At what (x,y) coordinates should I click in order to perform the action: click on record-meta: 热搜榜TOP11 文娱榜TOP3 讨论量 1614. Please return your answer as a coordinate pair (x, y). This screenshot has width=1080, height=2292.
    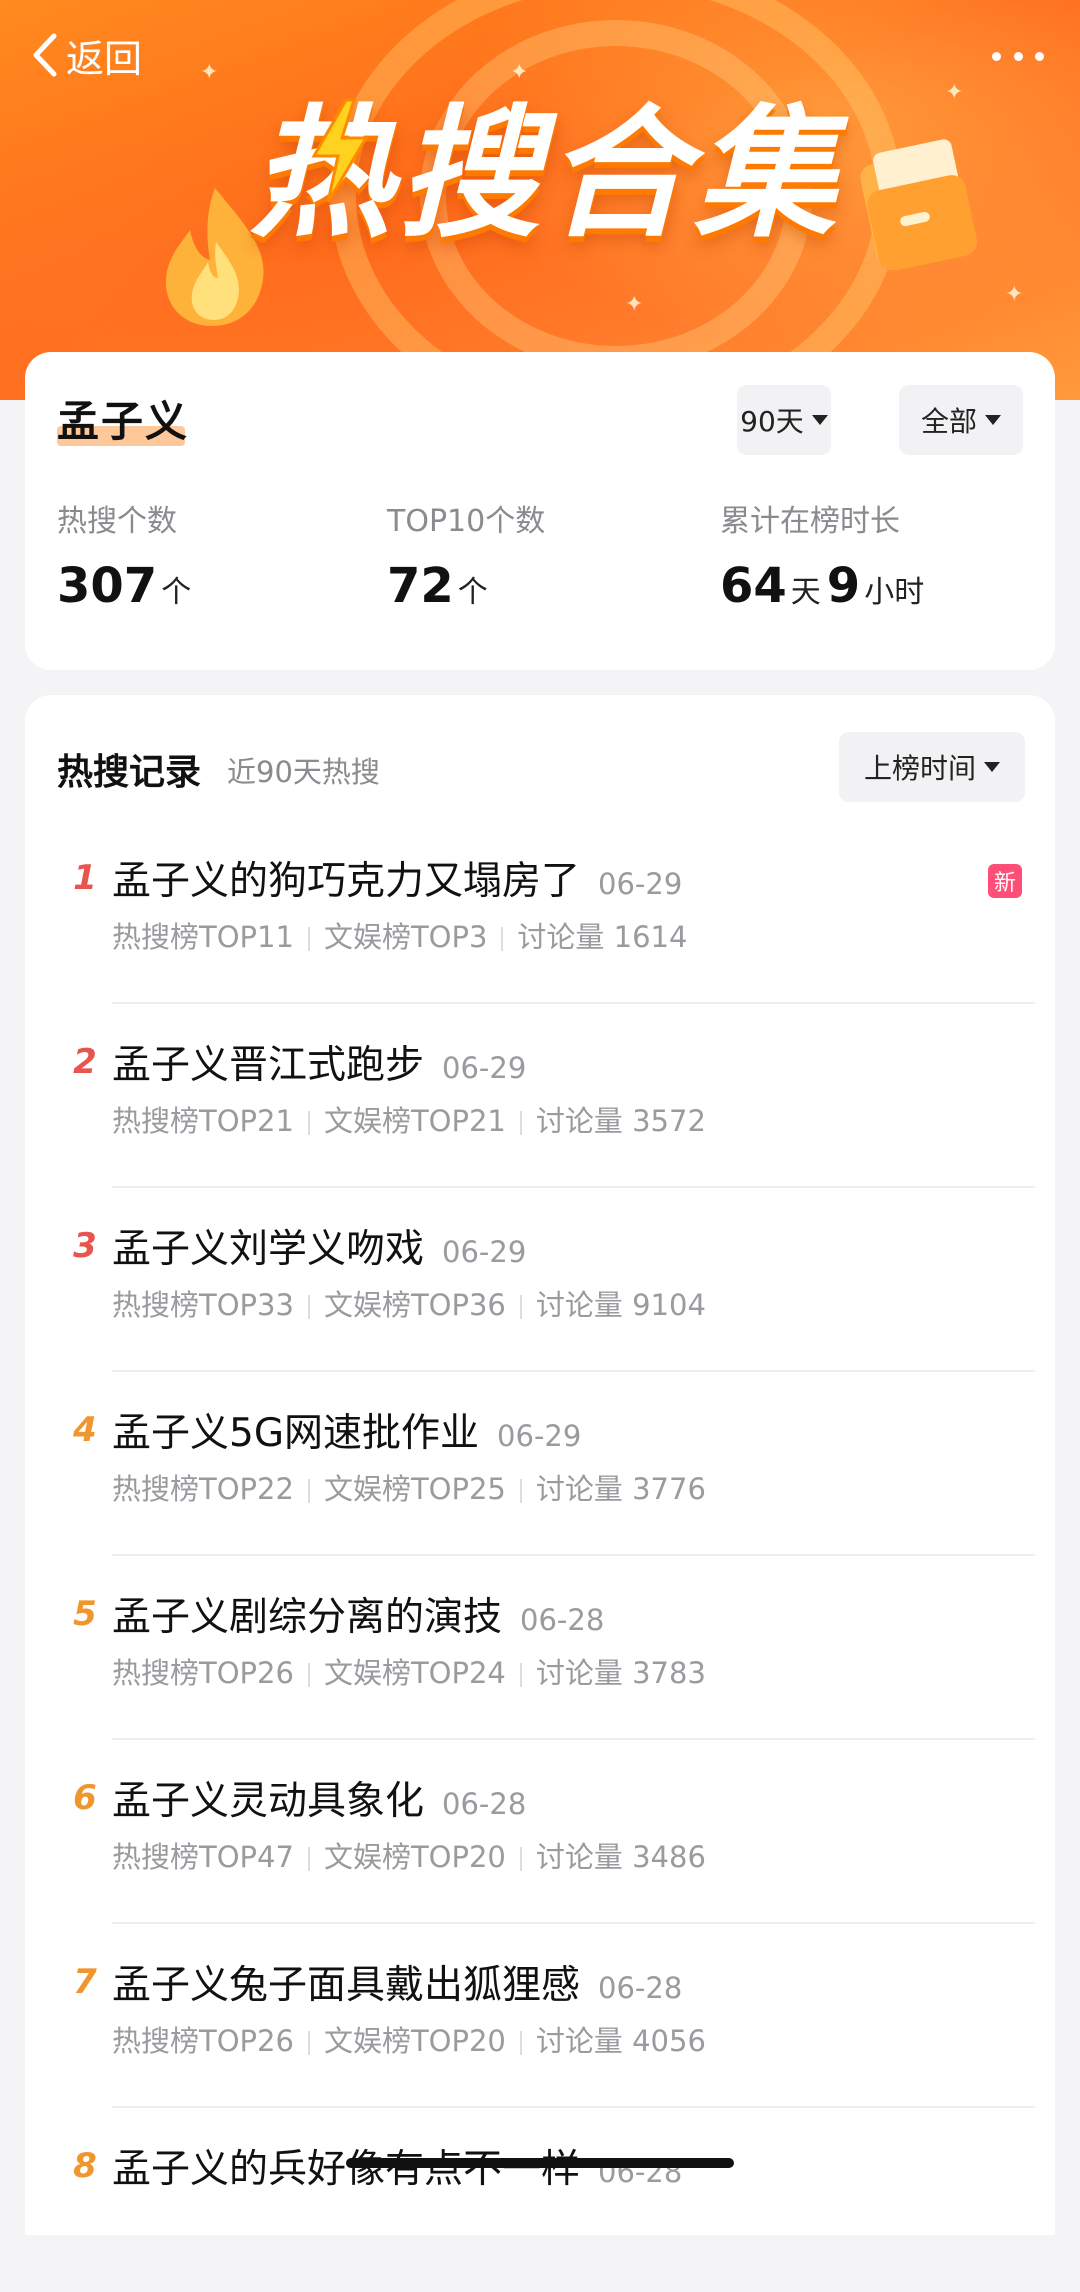
    Looking at the image, I should click on (399, 935).